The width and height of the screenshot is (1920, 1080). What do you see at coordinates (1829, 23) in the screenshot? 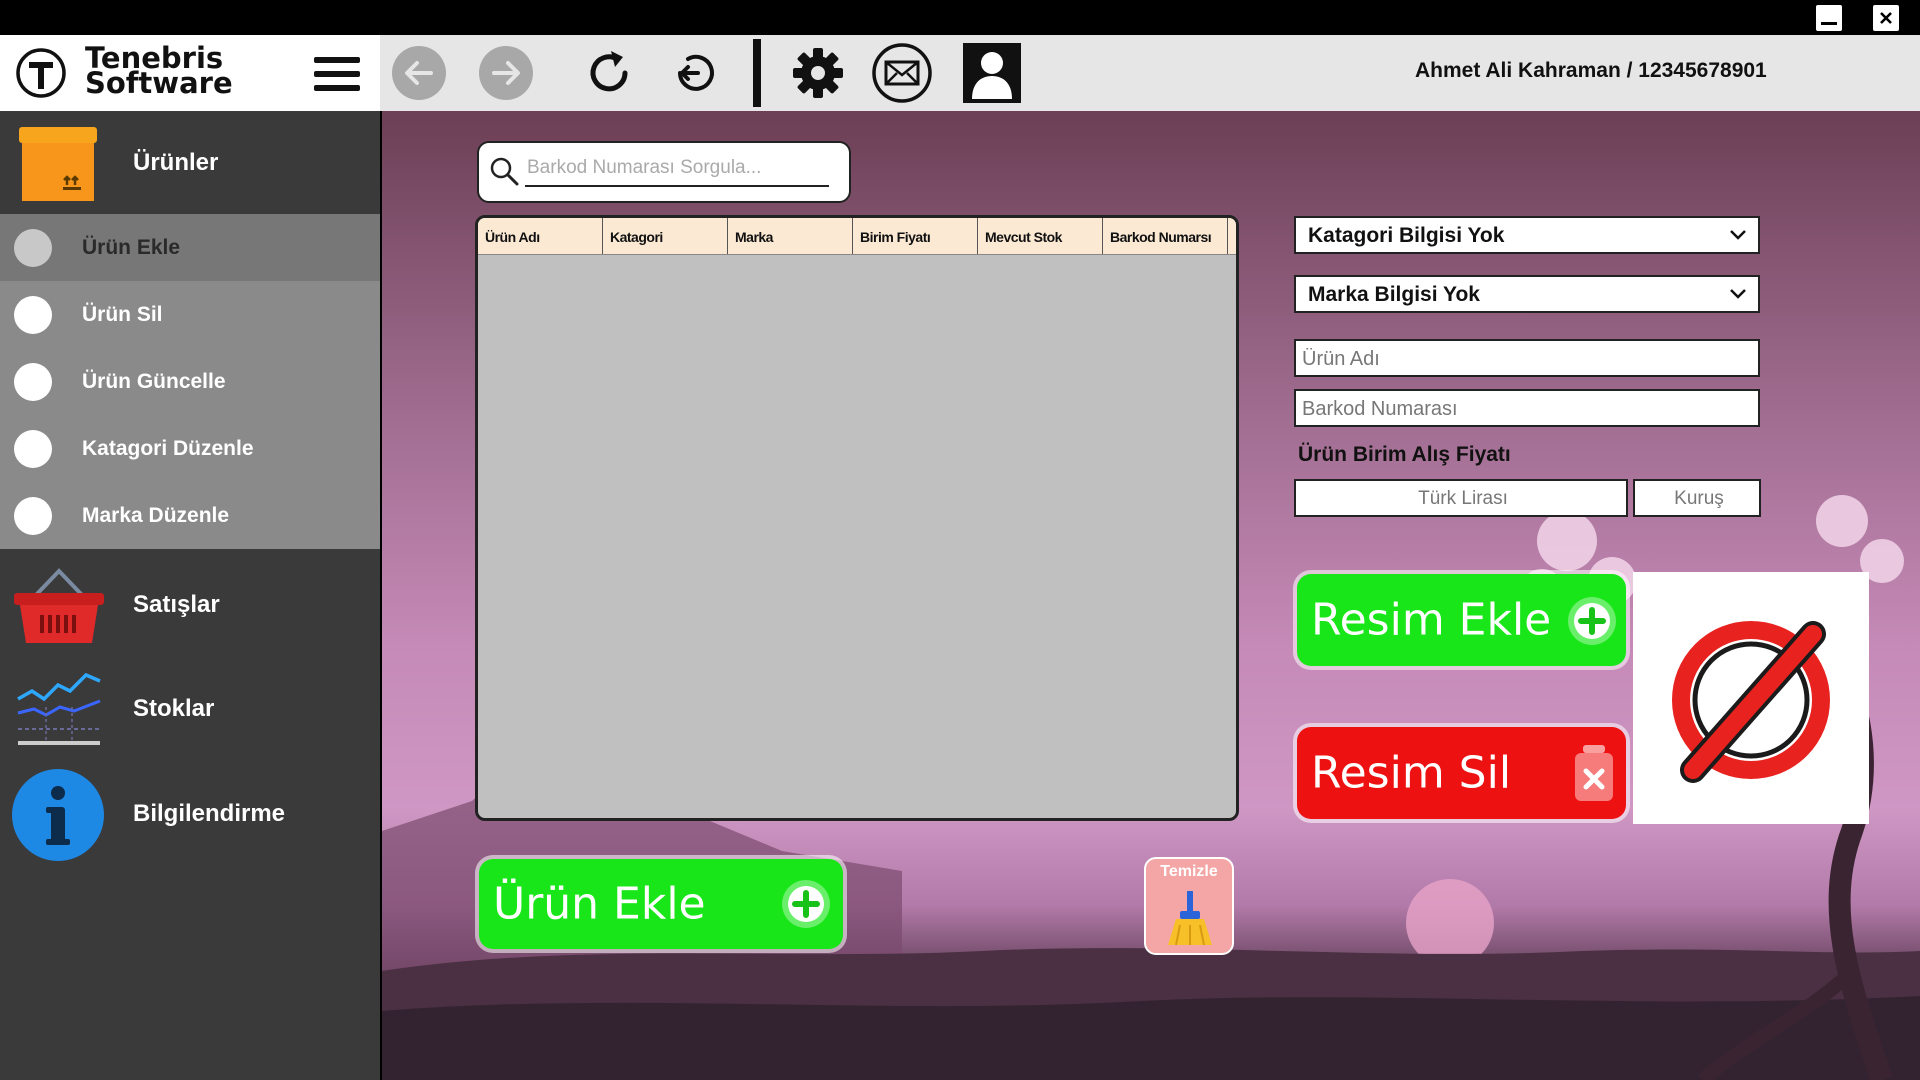
I see `minimize-icon` at bounding box center [1829, 23].